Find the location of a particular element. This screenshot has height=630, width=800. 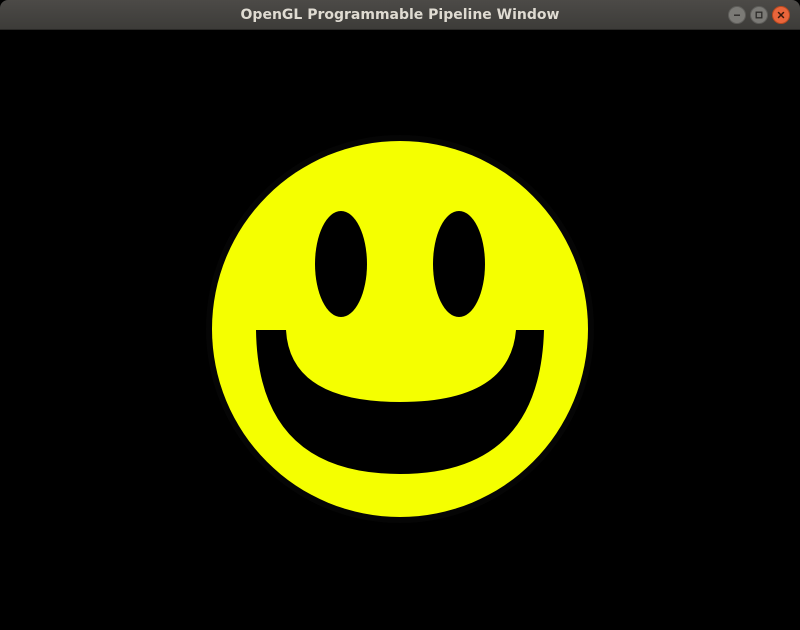

minimize-icon is located at coordinates (737, 15).